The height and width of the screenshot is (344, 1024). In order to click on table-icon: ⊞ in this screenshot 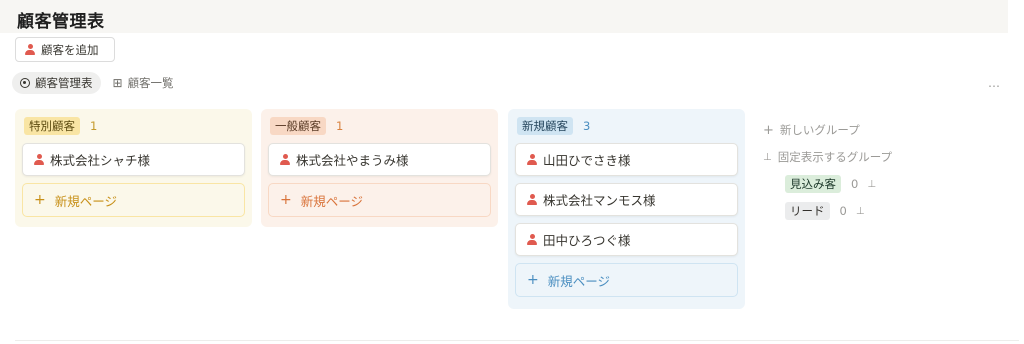, I will do `click(117, 83)`.